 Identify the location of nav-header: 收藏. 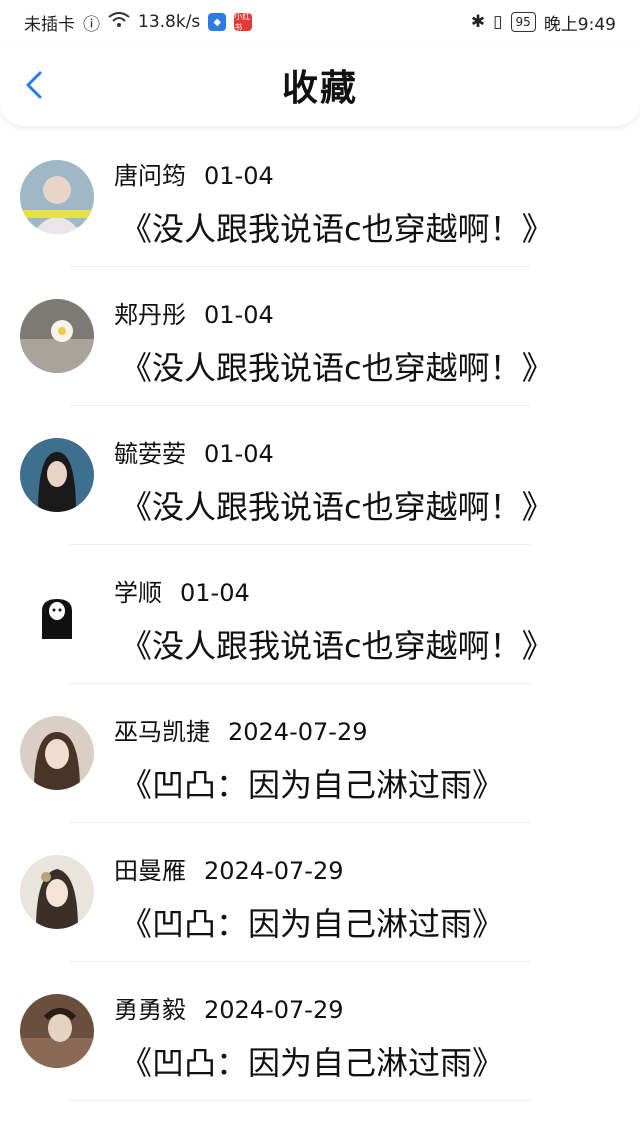
(320, 85).